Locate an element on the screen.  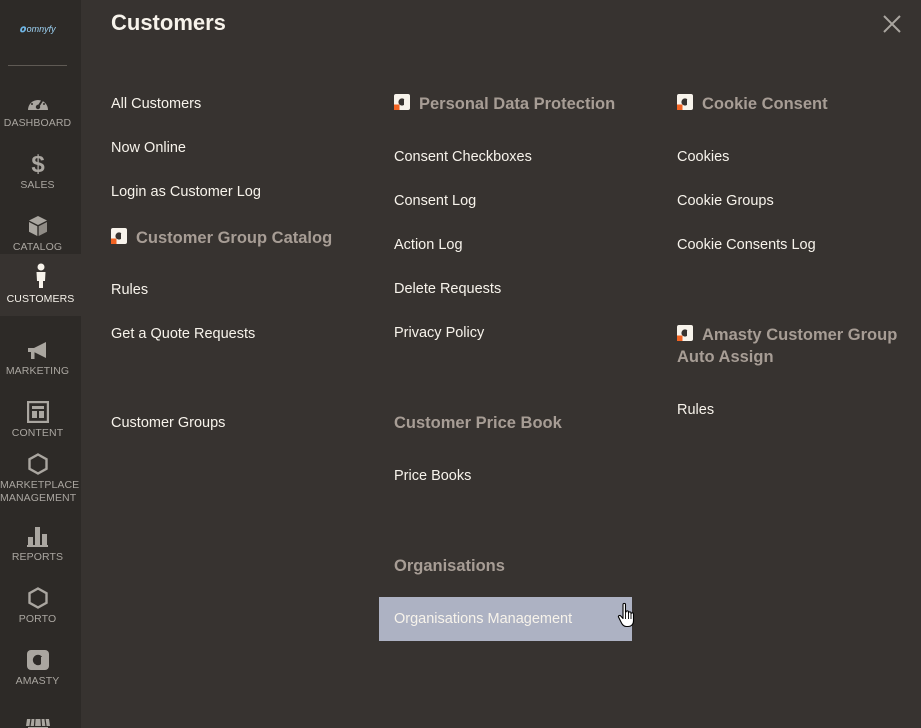
link-rules-auto-assign: Rules is located at coordinates (695, 410).